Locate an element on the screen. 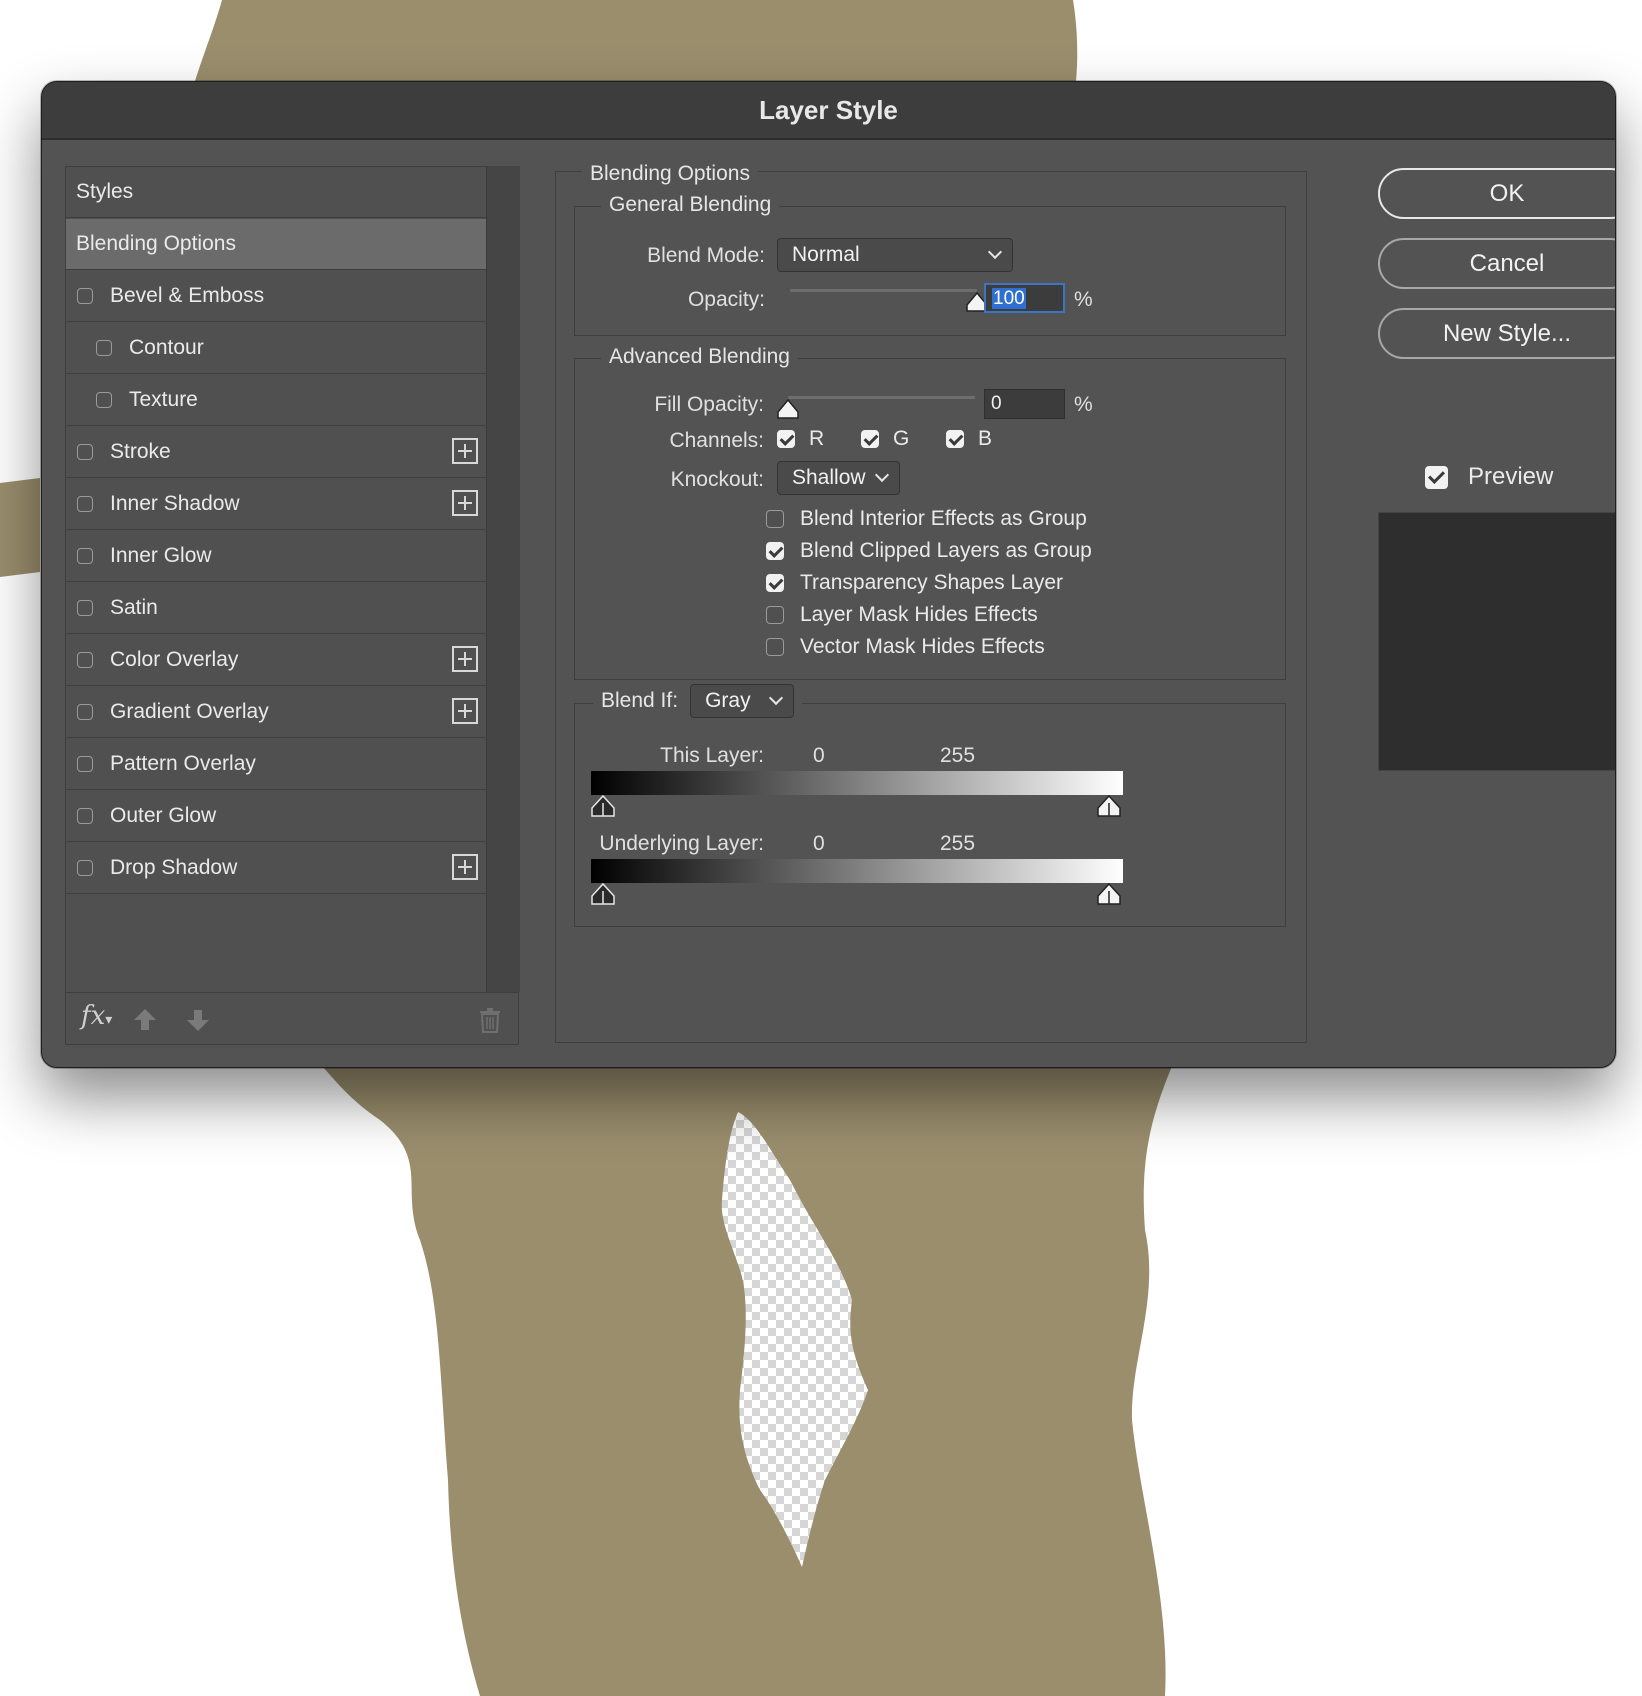  preview-toggle: Preview is located at coordinates (1489, 477).